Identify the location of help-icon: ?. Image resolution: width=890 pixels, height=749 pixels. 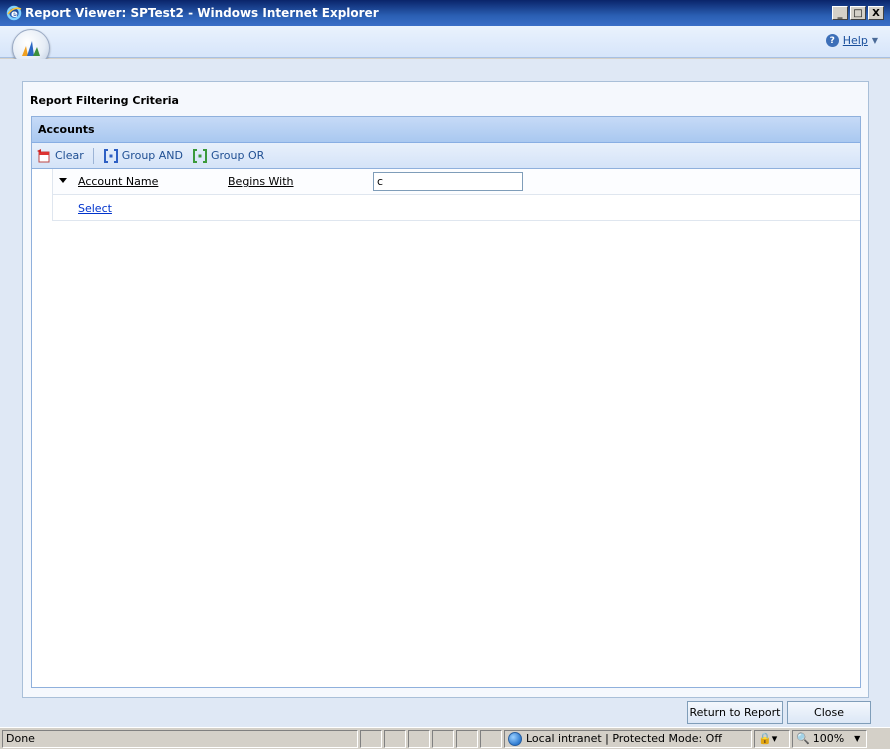
(832, 40).